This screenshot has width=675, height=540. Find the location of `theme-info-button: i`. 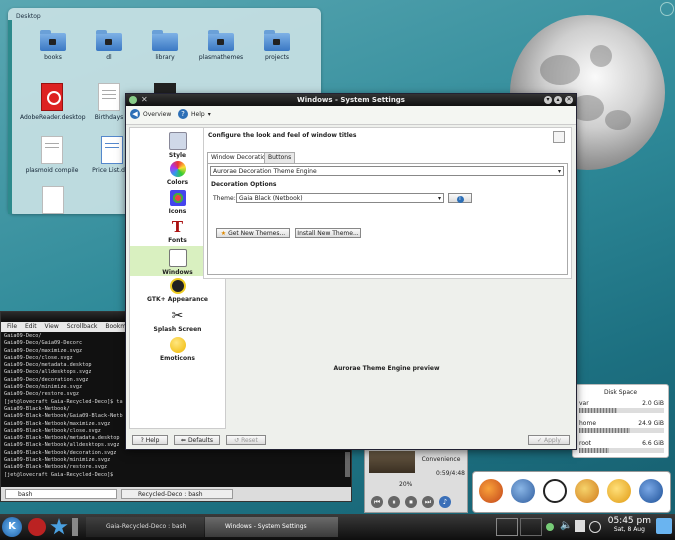

theme-info-button: i is located at coordinates (460, 198).